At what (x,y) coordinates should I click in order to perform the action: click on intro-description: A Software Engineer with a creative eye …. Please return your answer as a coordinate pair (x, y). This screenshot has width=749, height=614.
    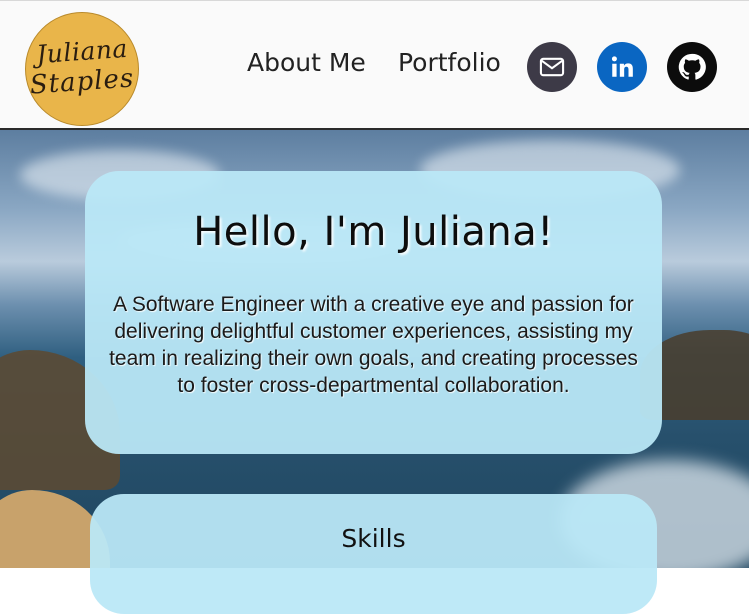
    Looking at the image, I should click on (373, 345).